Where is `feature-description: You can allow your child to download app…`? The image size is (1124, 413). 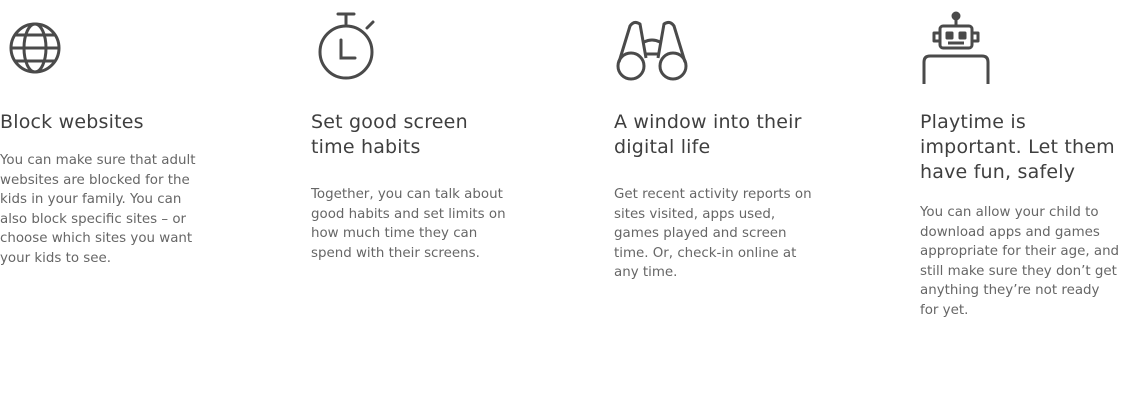
feature-description: You can allow your child to download app… is located at coordinates (1020, 261).